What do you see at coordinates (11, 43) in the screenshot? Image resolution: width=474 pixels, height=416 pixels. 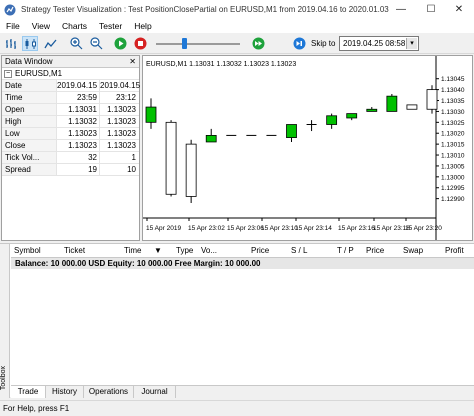 I see `bar-chart-icon` at bounding box center [11, 43].